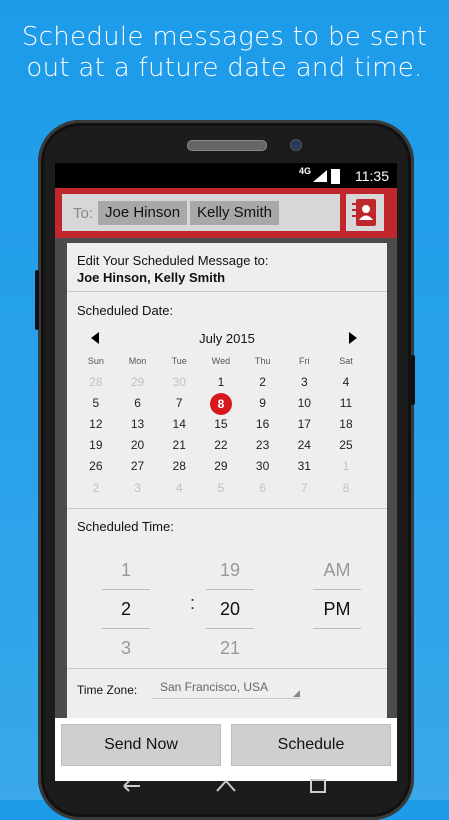 The image size is (449, 820). What do you see at coordinates (413, 380) in the screenshot?
I see `power-button` at bounding box center [413, 380].